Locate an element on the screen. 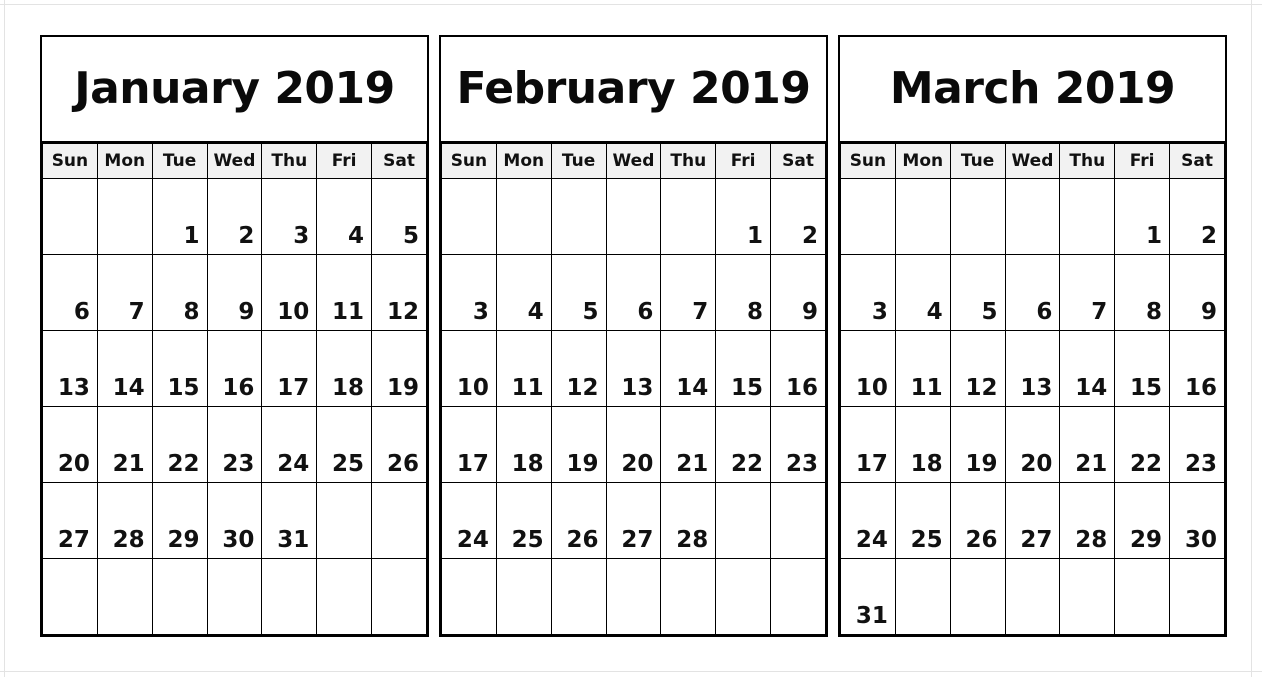 This screenshot has height=677, width=1262. day-number: 25 is located at coordinates (348, 464).